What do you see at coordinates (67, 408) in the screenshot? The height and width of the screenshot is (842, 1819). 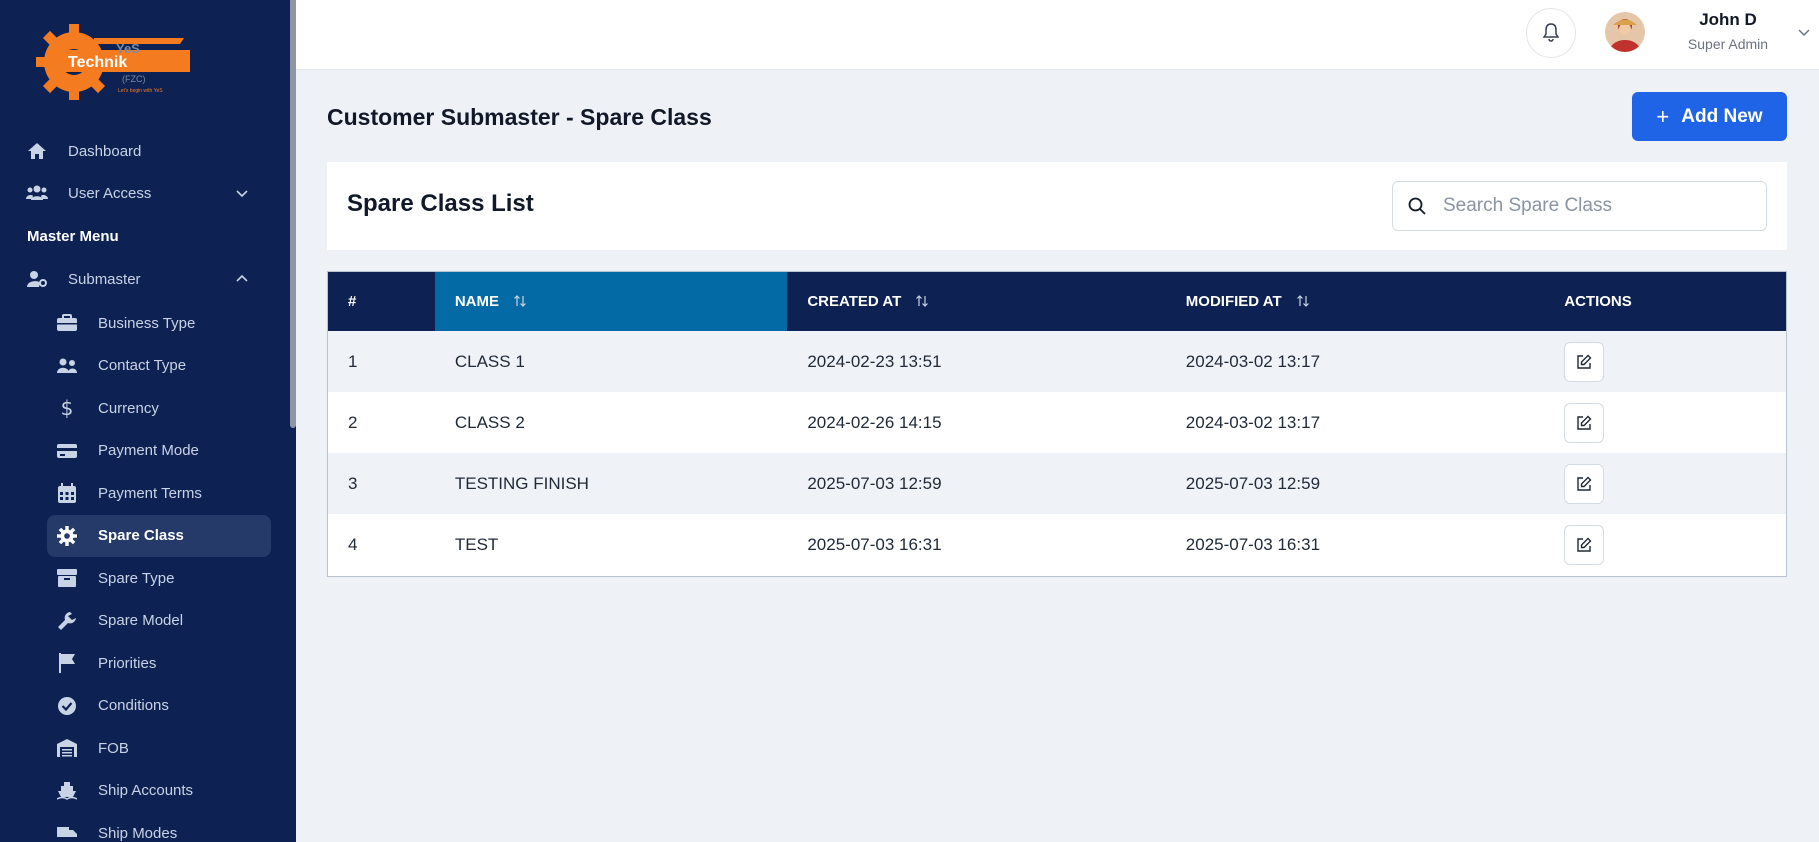 I see `dollar-icon: $` at bounding box center [67, 408].